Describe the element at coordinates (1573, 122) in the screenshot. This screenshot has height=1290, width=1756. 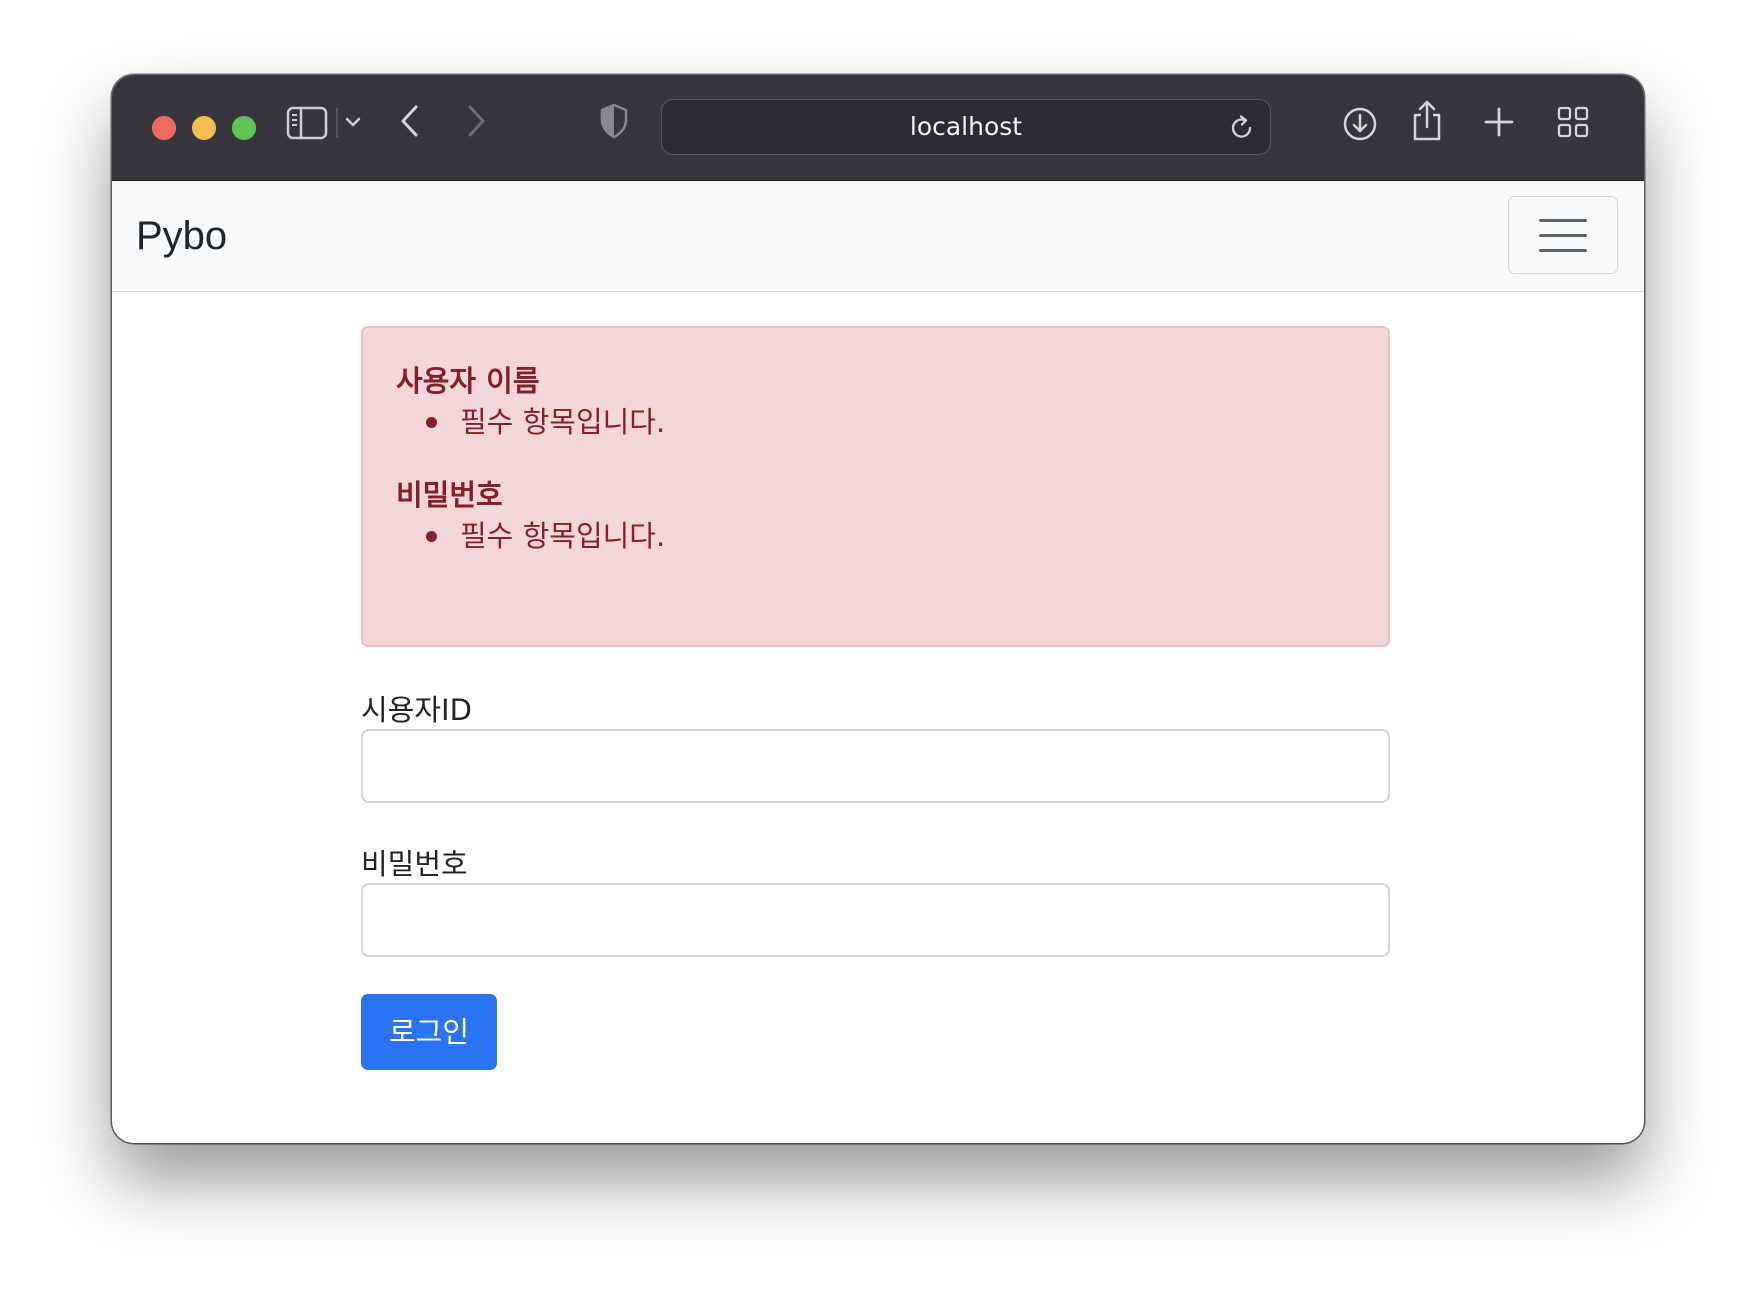
I see `tab-overview-icon` at that location.